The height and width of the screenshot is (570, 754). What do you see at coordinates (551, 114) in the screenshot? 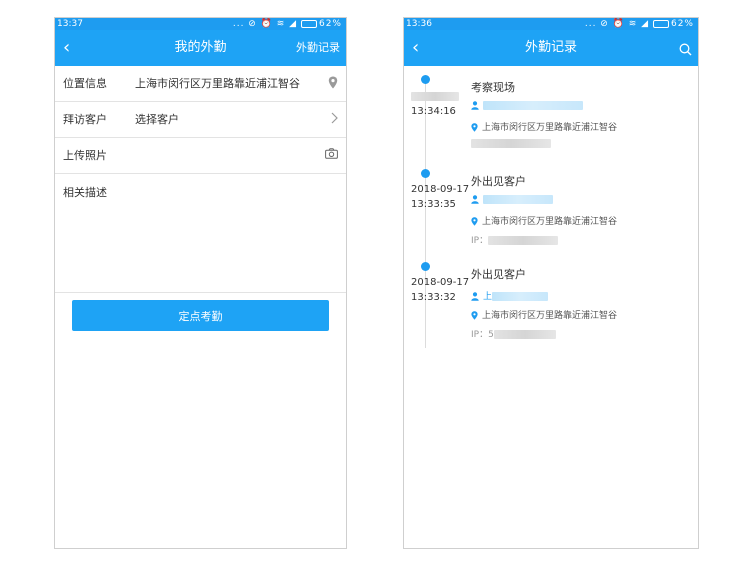
I see `record-item: 13:34:16 考察现场 上海市闵行区万里路靠近浦江智谷` at bounding box center [551, 114].